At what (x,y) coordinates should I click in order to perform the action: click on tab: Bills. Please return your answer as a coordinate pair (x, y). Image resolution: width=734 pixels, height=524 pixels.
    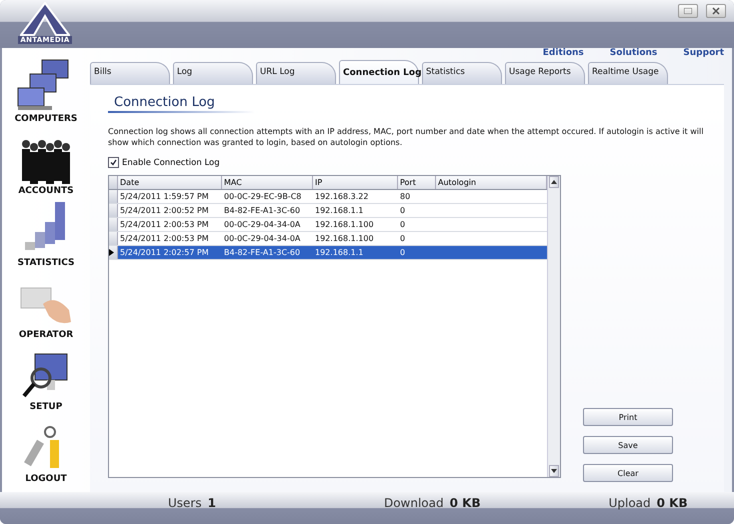
    Looking at the image, I should click on (130, 73).